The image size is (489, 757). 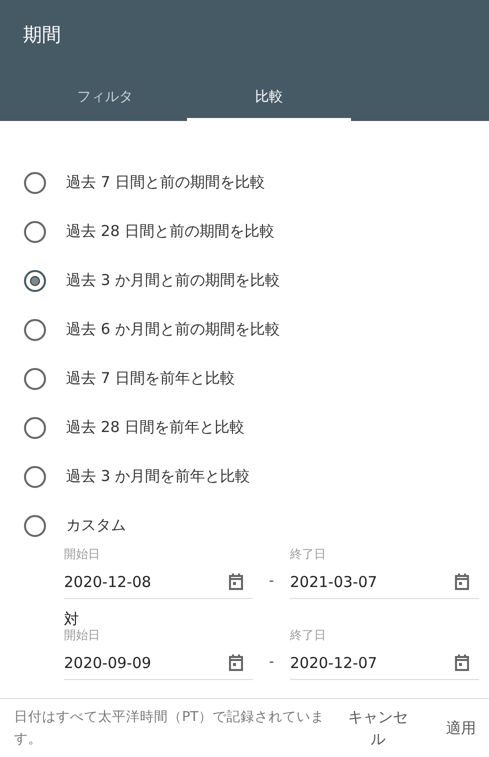 I want to click on option-label: 過去 3 か月間と前の期間を比較, so click(x=173, y=280).